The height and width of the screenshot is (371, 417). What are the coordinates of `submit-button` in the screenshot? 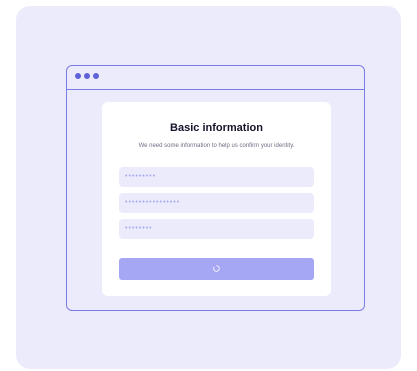 It's located at (216, 269).